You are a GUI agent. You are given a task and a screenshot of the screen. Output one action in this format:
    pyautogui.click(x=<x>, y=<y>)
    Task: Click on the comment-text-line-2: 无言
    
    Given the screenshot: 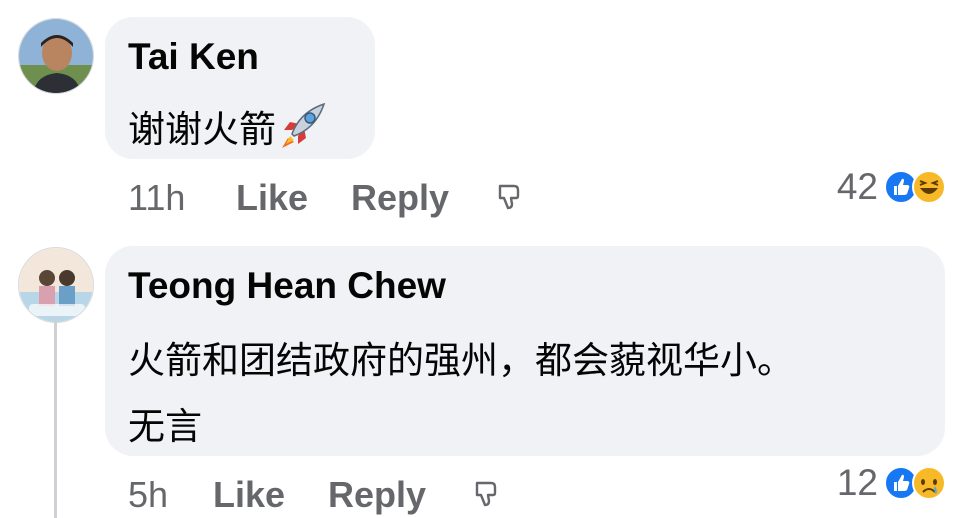 What is the action you would take?
    pyautogui.click(x=165, y=426)
    